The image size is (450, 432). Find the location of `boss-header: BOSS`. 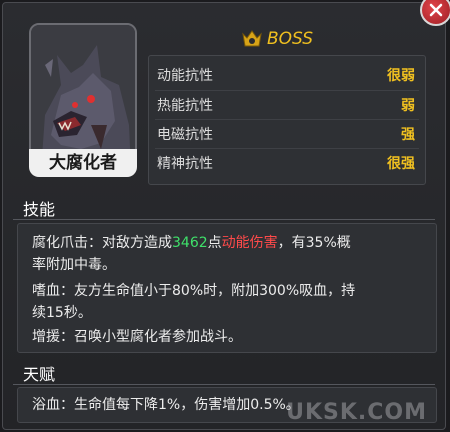

boss-header: BOSS is located at coordinates (277, 39).